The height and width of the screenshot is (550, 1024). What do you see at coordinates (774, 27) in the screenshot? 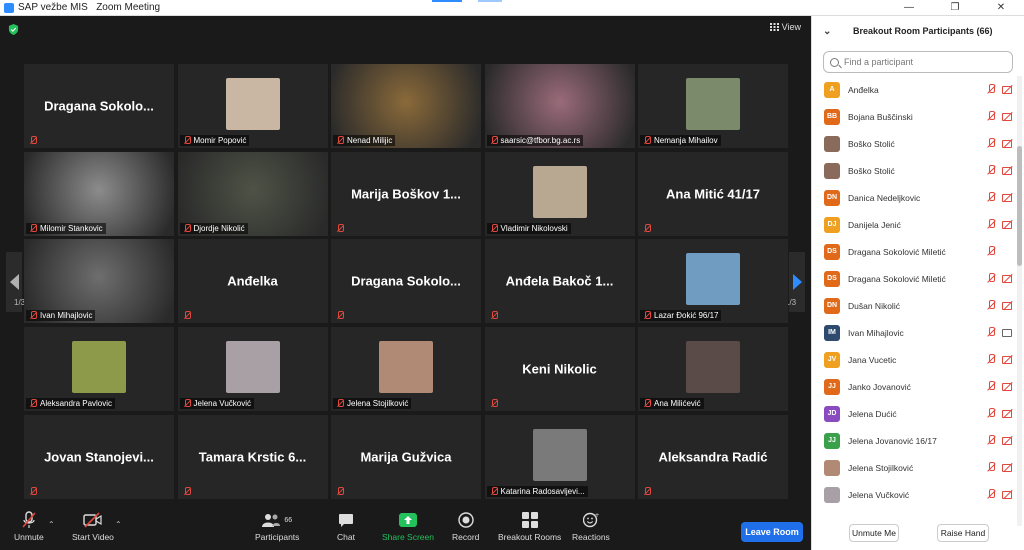
I see `grid-view-icon` at bounding box center [774, 27].